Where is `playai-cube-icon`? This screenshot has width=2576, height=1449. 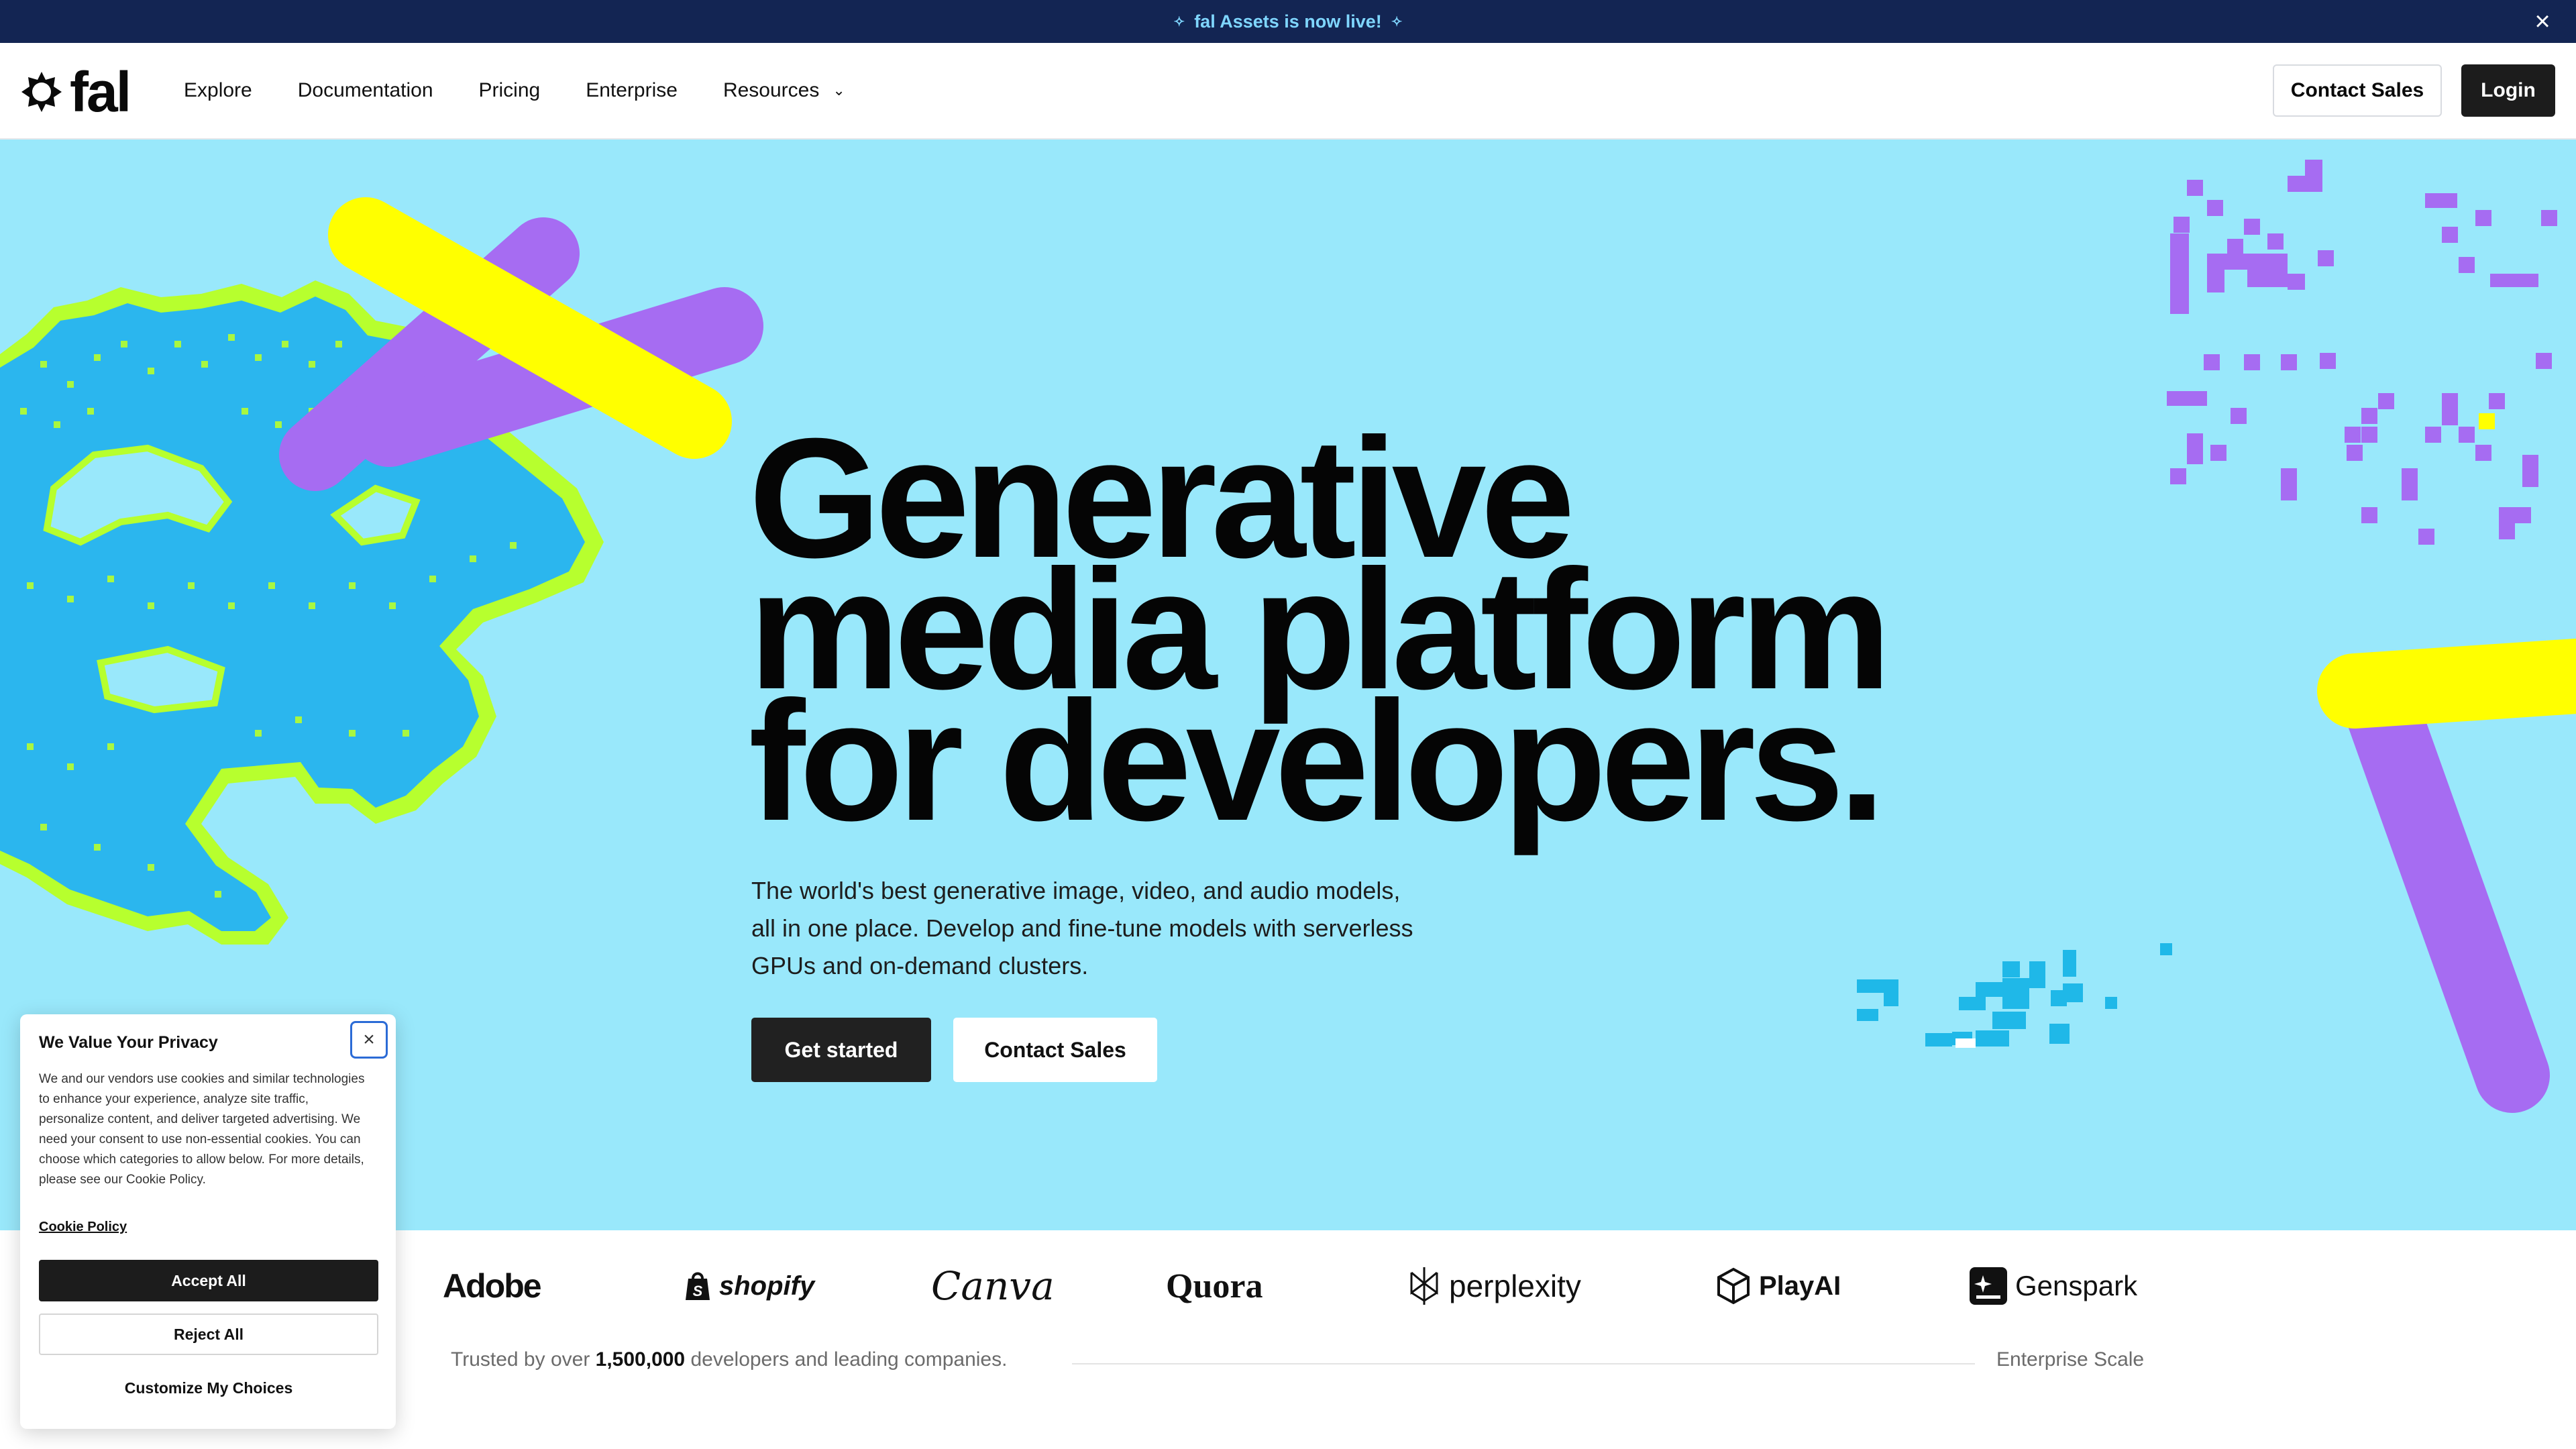
playai-cube-icon is located at coordinates (1733, 1286).